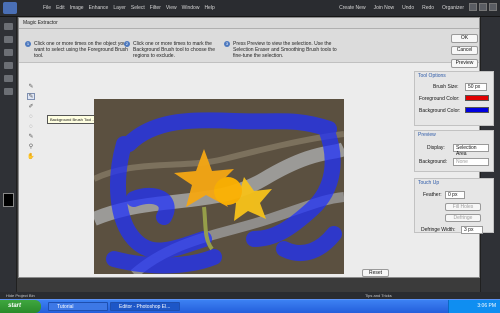 The image size is (500, 313). What do you see at coordinates (440, 111) in the screenshot?
I see `background-color-label: Background Color:` at bounding box center [440, 111].